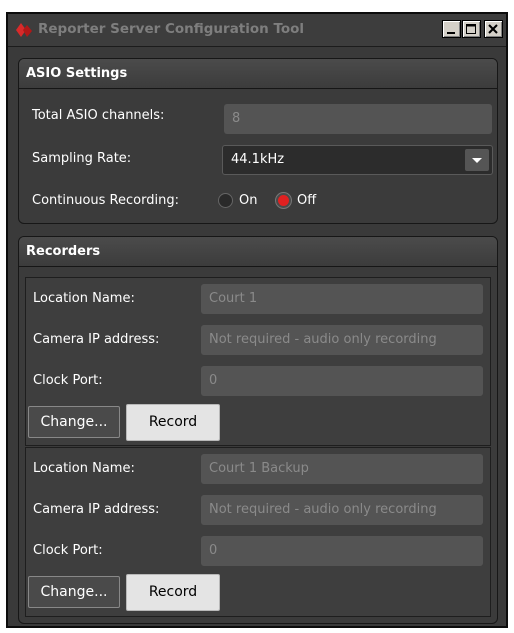 The height and width of the screenshot is (633, 514). I want to click on recorders-title: Recorders, so click(63, 251).